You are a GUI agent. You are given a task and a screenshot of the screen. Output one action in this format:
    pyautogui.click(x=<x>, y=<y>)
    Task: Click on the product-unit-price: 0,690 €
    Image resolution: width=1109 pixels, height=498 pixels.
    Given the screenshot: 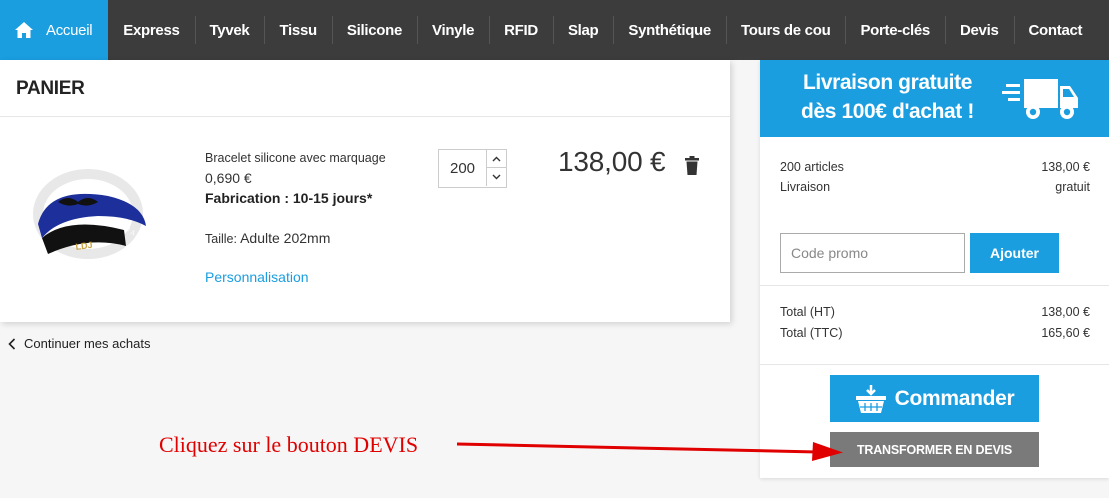 What is the action you would take?
    pyautogui.click(x=228, y=178)
    